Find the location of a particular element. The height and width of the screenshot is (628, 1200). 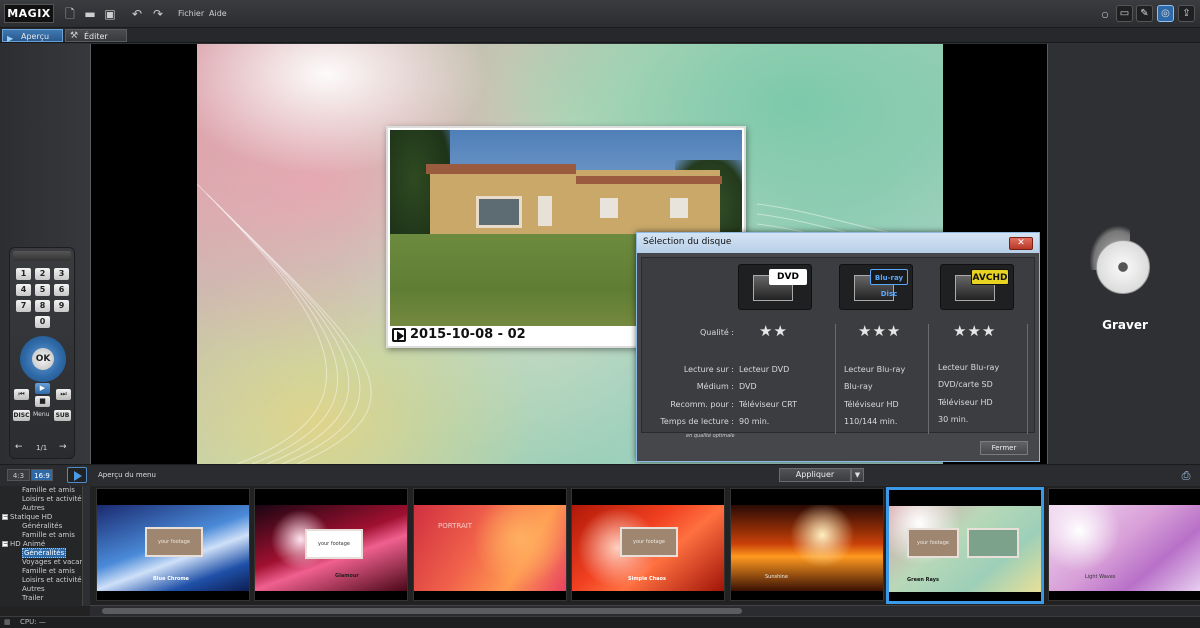

dialog-close-icon: ✕ is located at coordinates (1021, 243).